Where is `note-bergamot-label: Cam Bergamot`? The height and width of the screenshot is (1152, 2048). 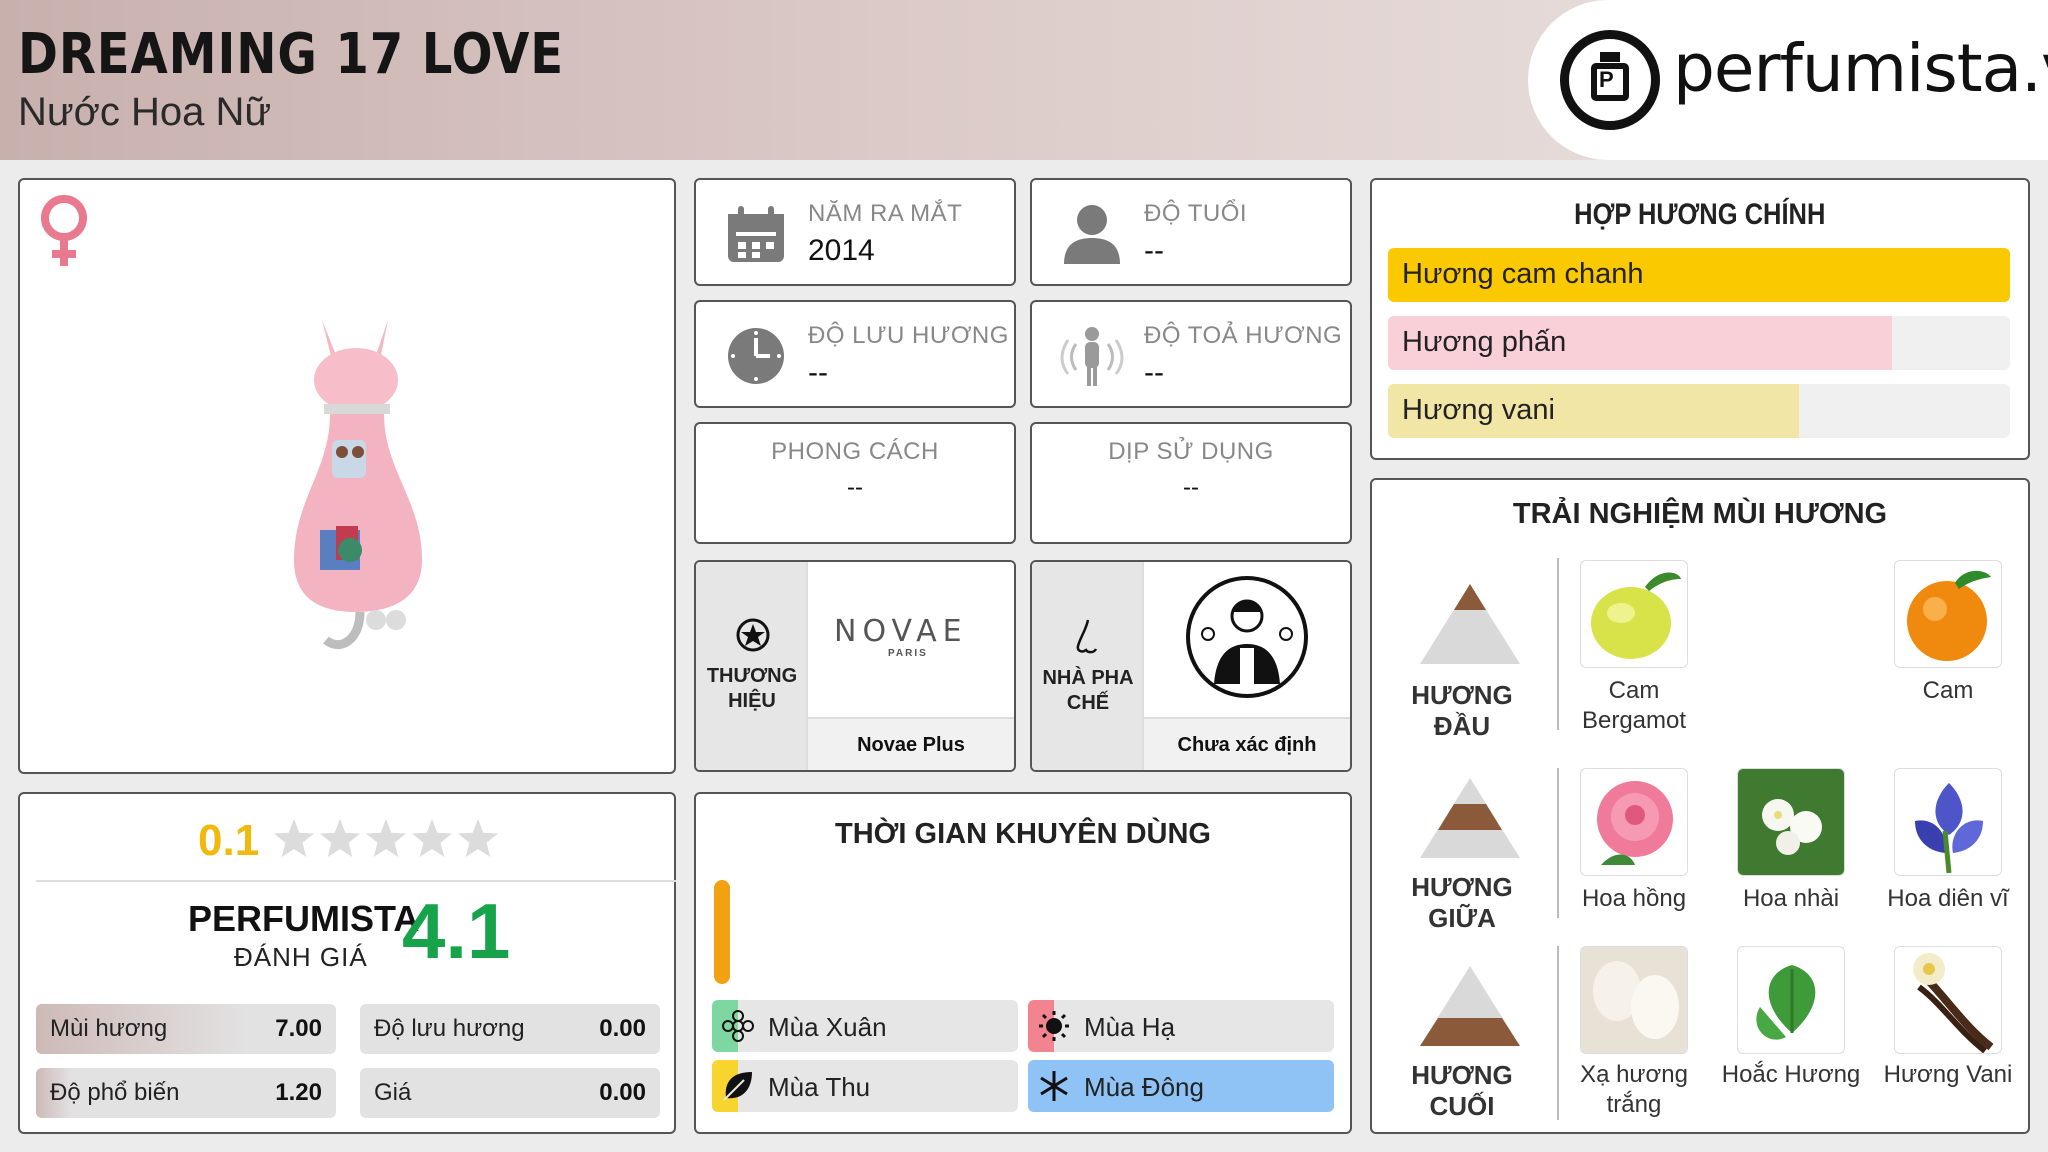
note-bergamot-label: Cam Bergamot is located at coordinates (1634, 705).